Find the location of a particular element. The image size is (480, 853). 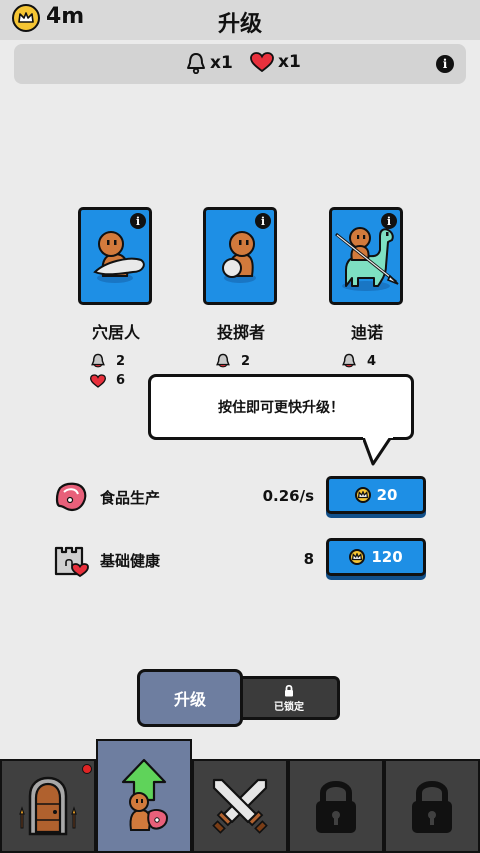

unit-caveman: i 穴居人 2 6 is located at coordinates (116, 297).